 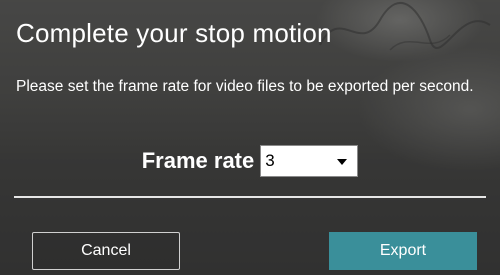 What do you see at coordinates (403, 251) in the screenshot?
I see `export-button: Export` at bounding box center [403, 251].